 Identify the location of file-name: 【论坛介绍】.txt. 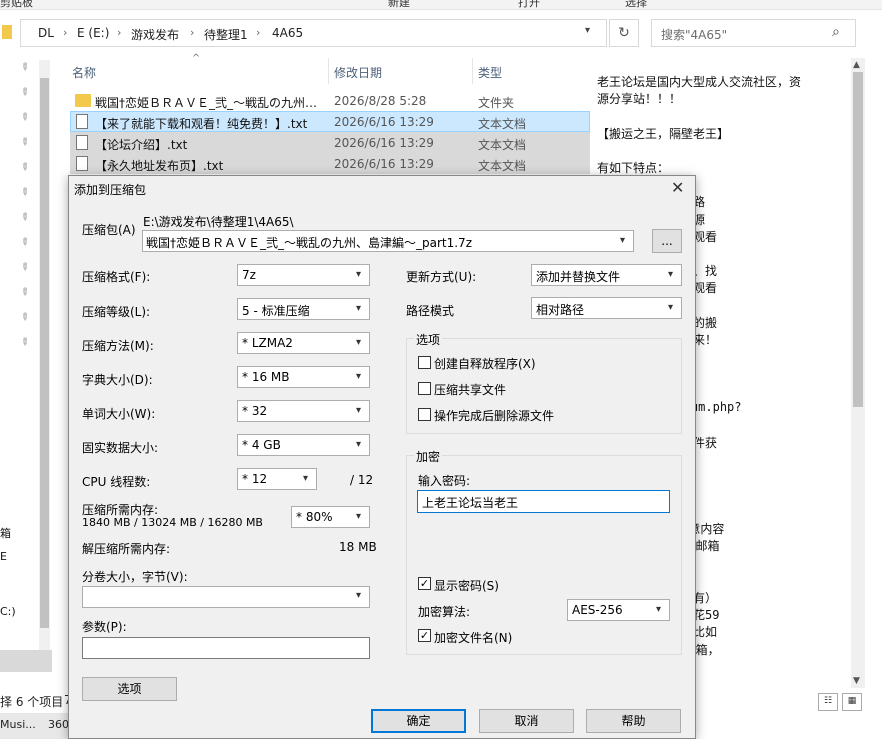
(141, 145).